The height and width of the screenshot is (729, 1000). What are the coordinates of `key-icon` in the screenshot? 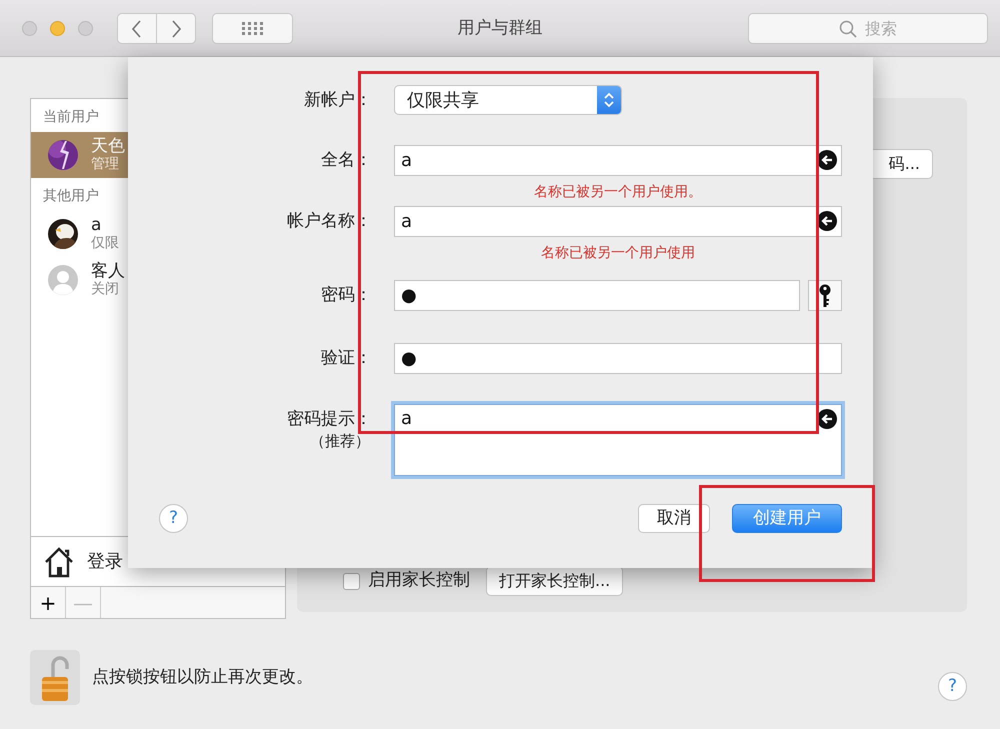 It's located at (825, 296).